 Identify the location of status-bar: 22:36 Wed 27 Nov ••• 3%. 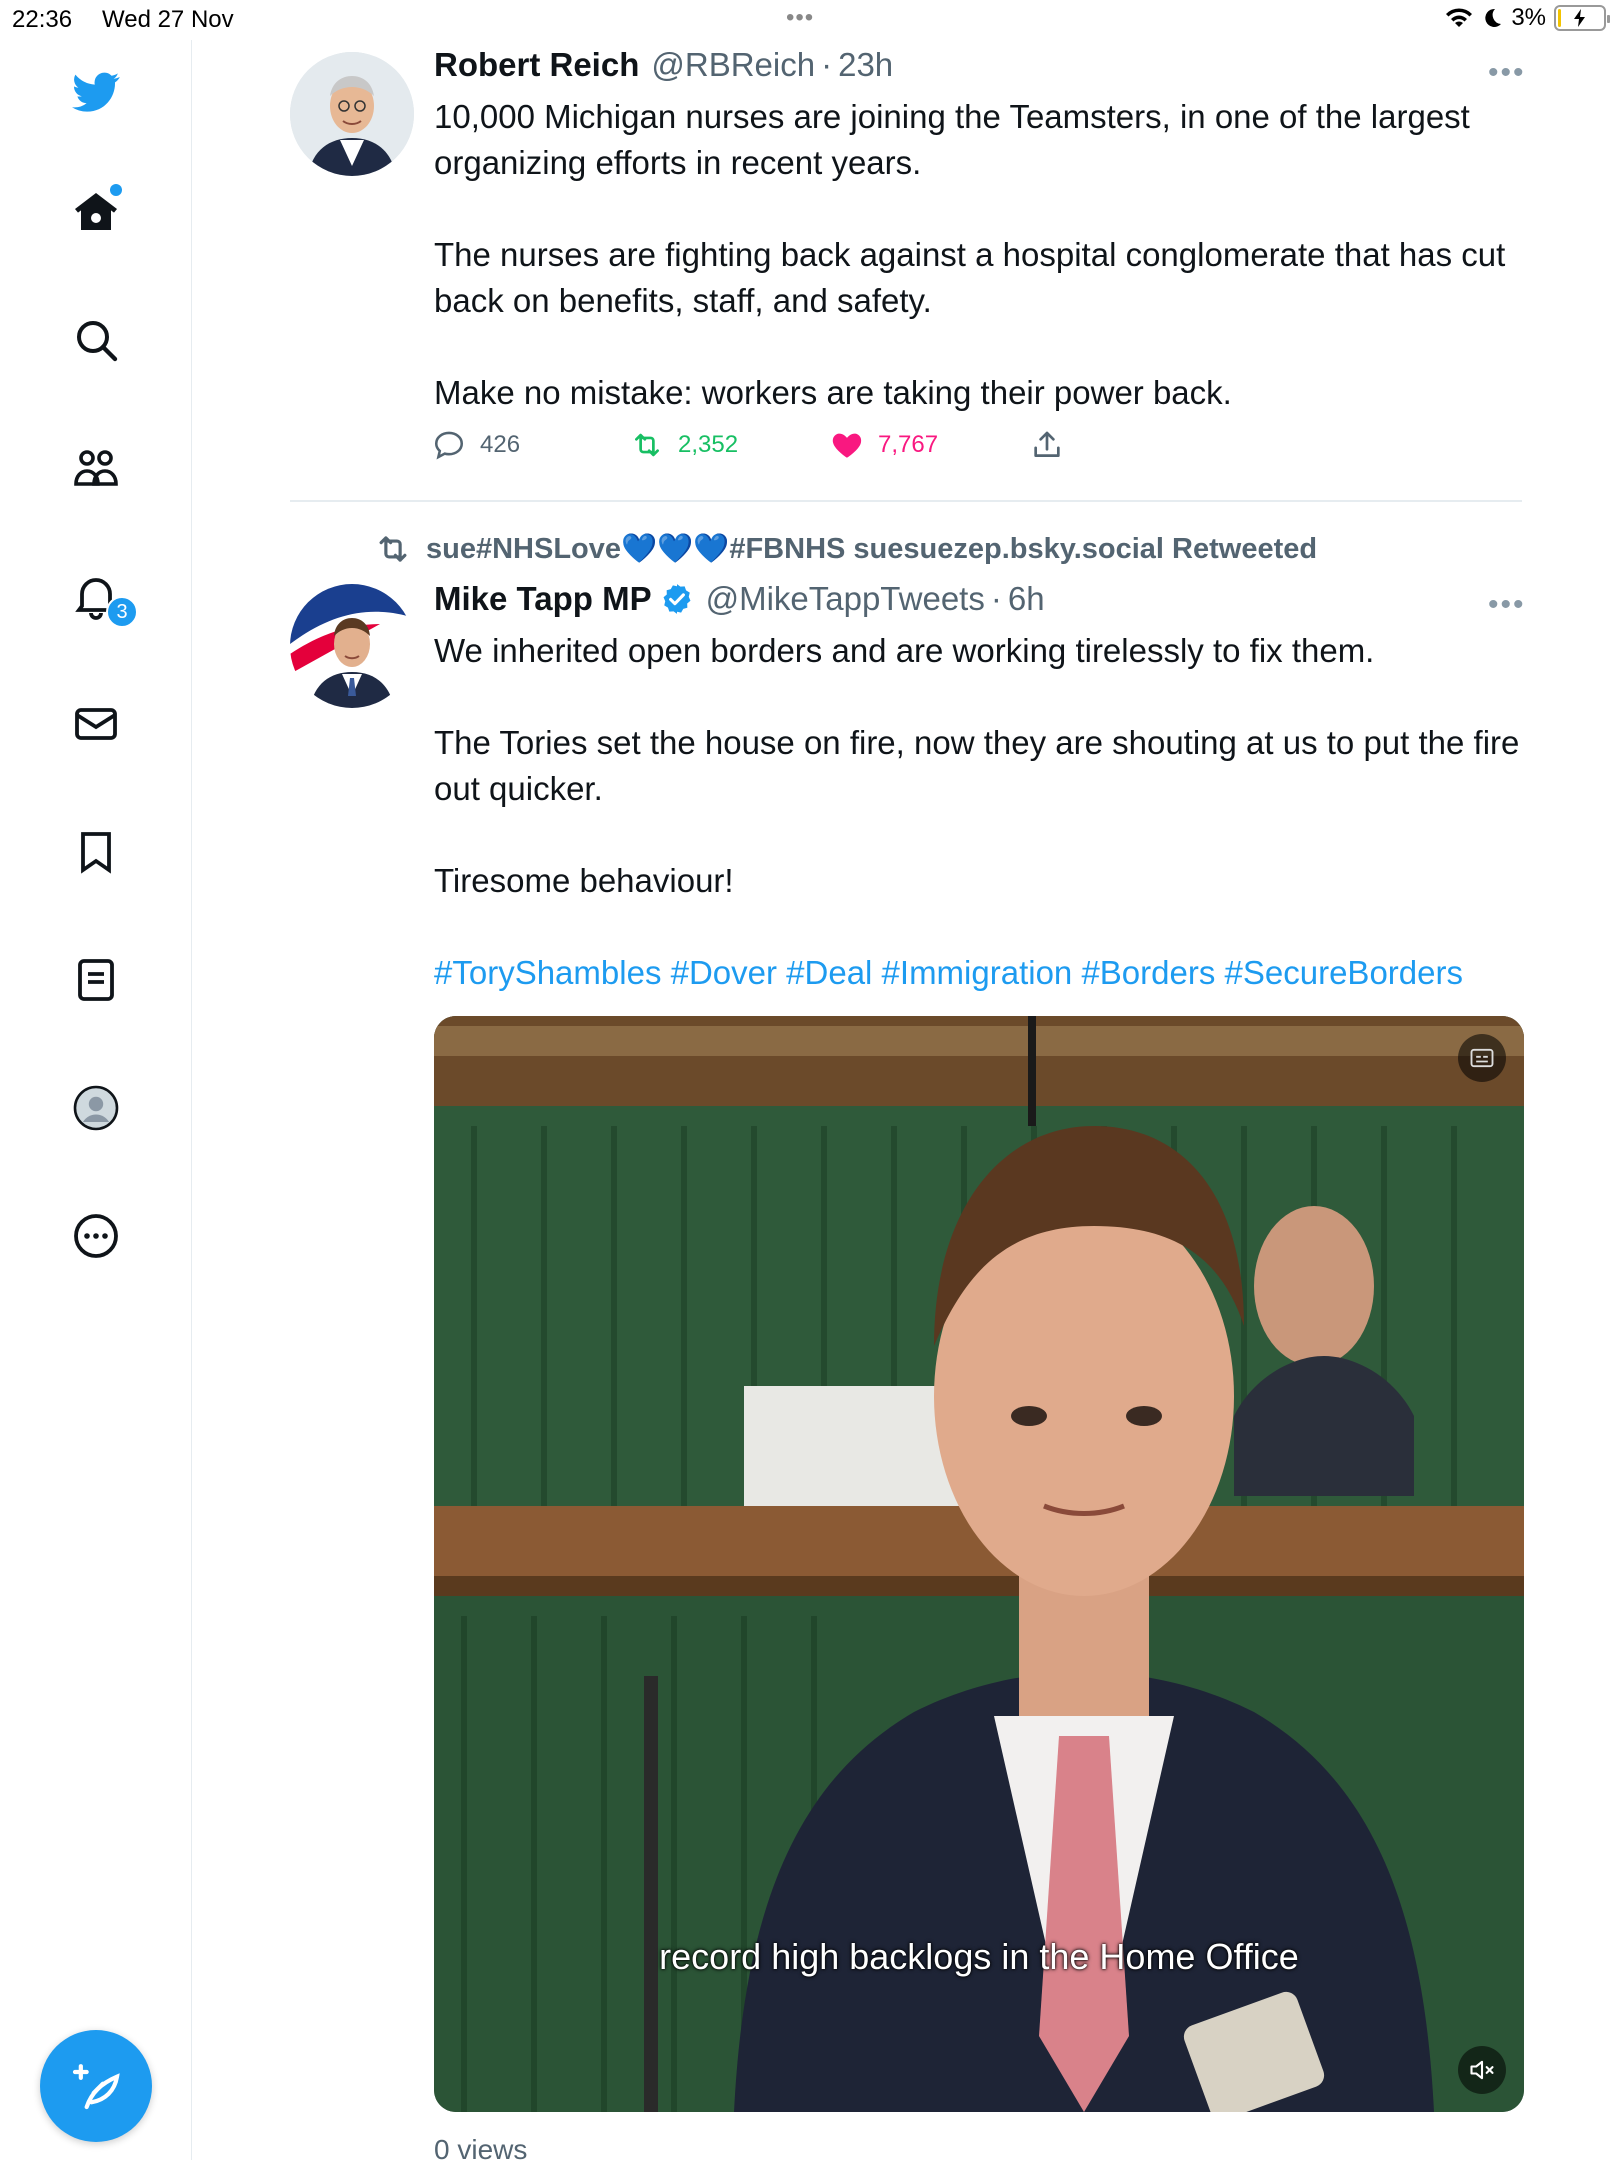
(810, 20).